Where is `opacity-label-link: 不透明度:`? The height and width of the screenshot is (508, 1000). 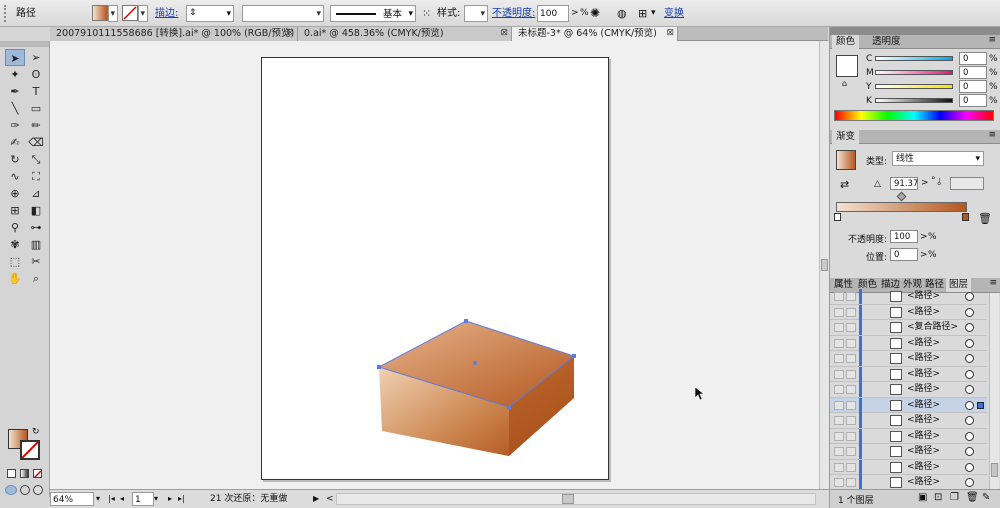 opacity-label-link: 不透明度: is located at coordinates (513, 13).